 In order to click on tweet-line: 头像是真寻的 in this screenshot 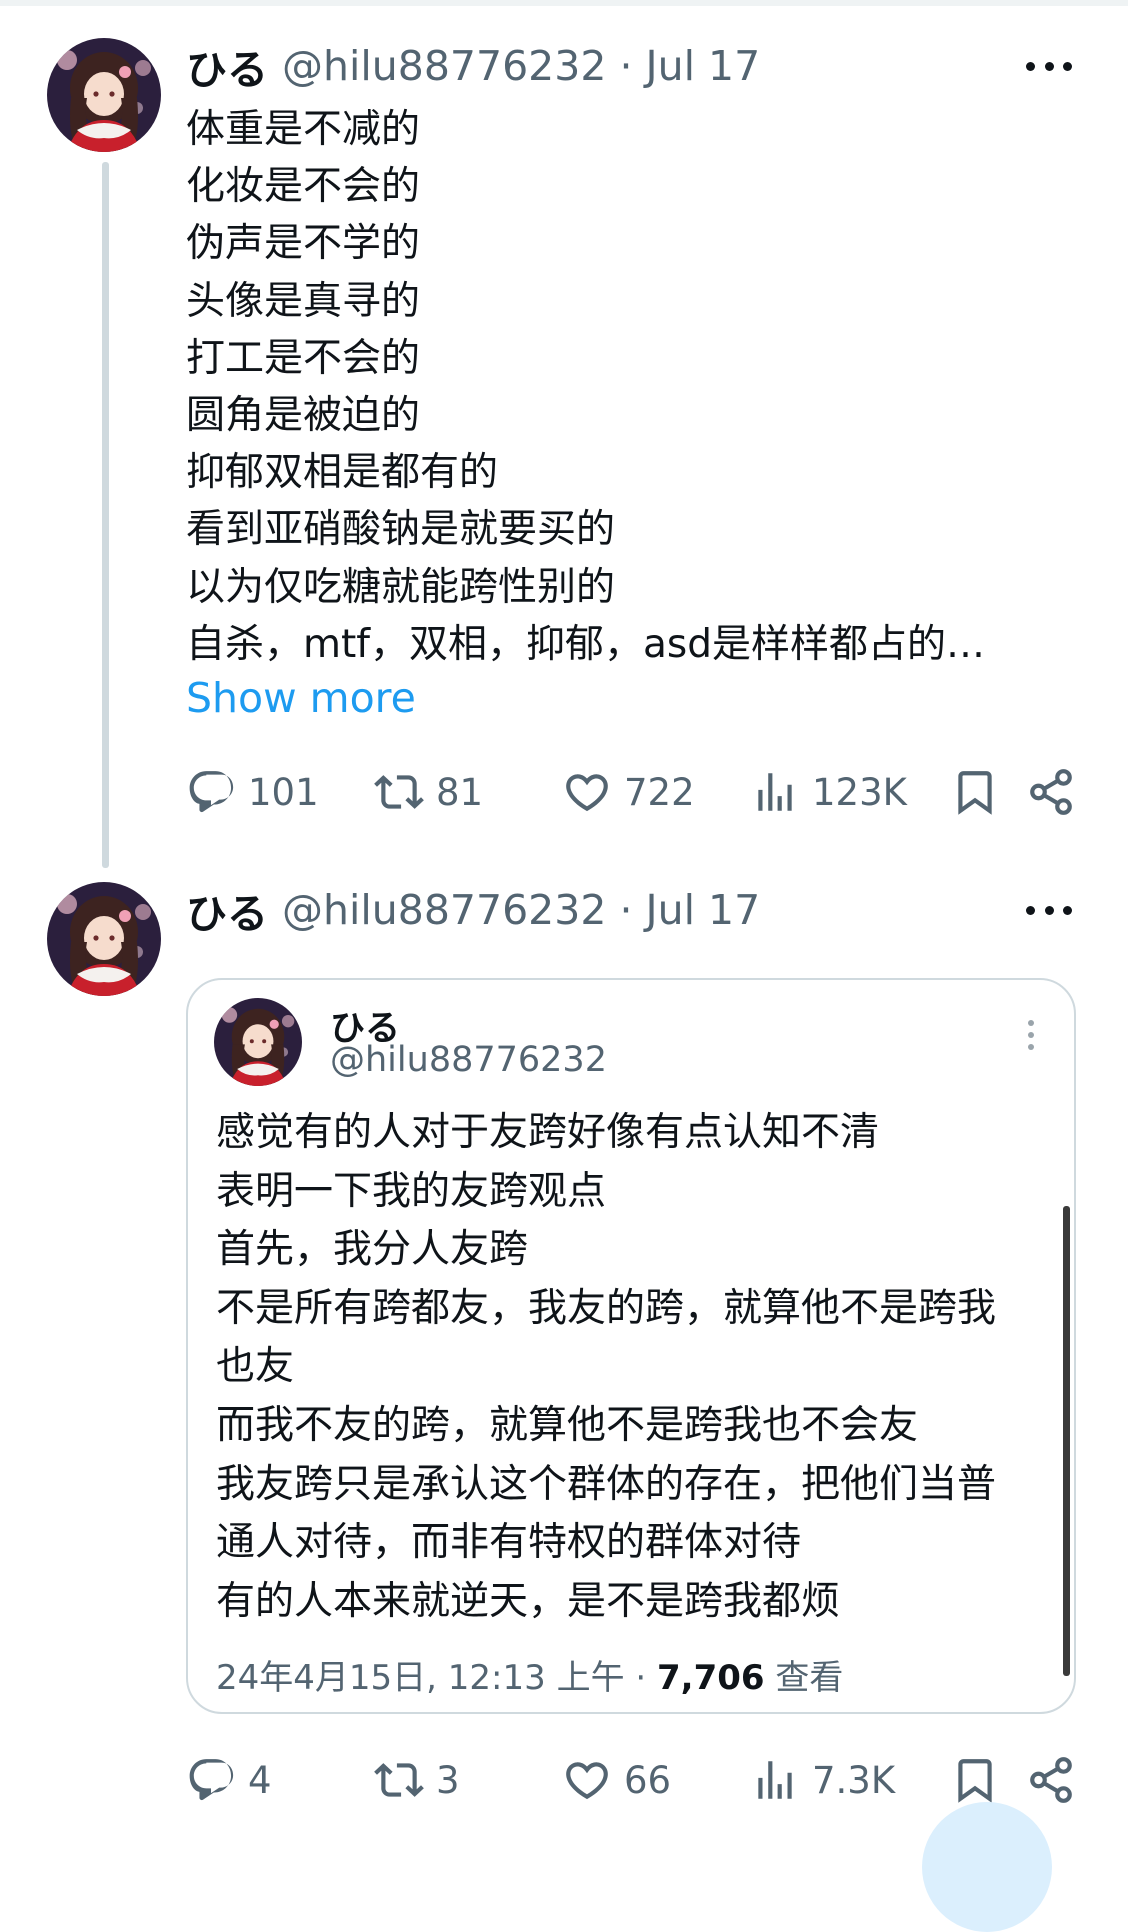, I will do `click(303, 301)`.